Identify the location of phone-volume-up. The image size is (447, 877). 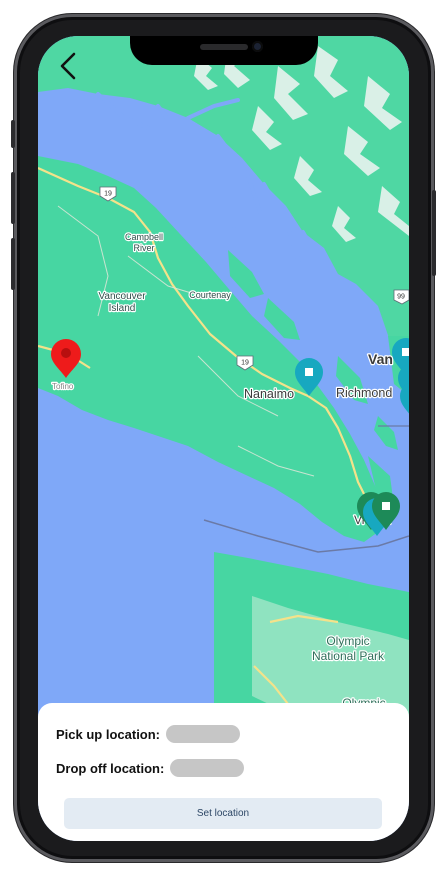
(13, 198).